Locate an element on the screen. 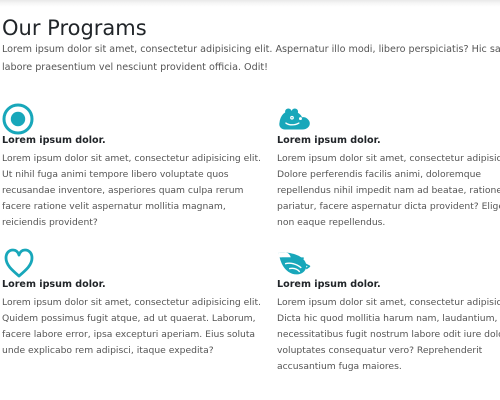  page-title: Our Programs is located at coordinates (74, 28).